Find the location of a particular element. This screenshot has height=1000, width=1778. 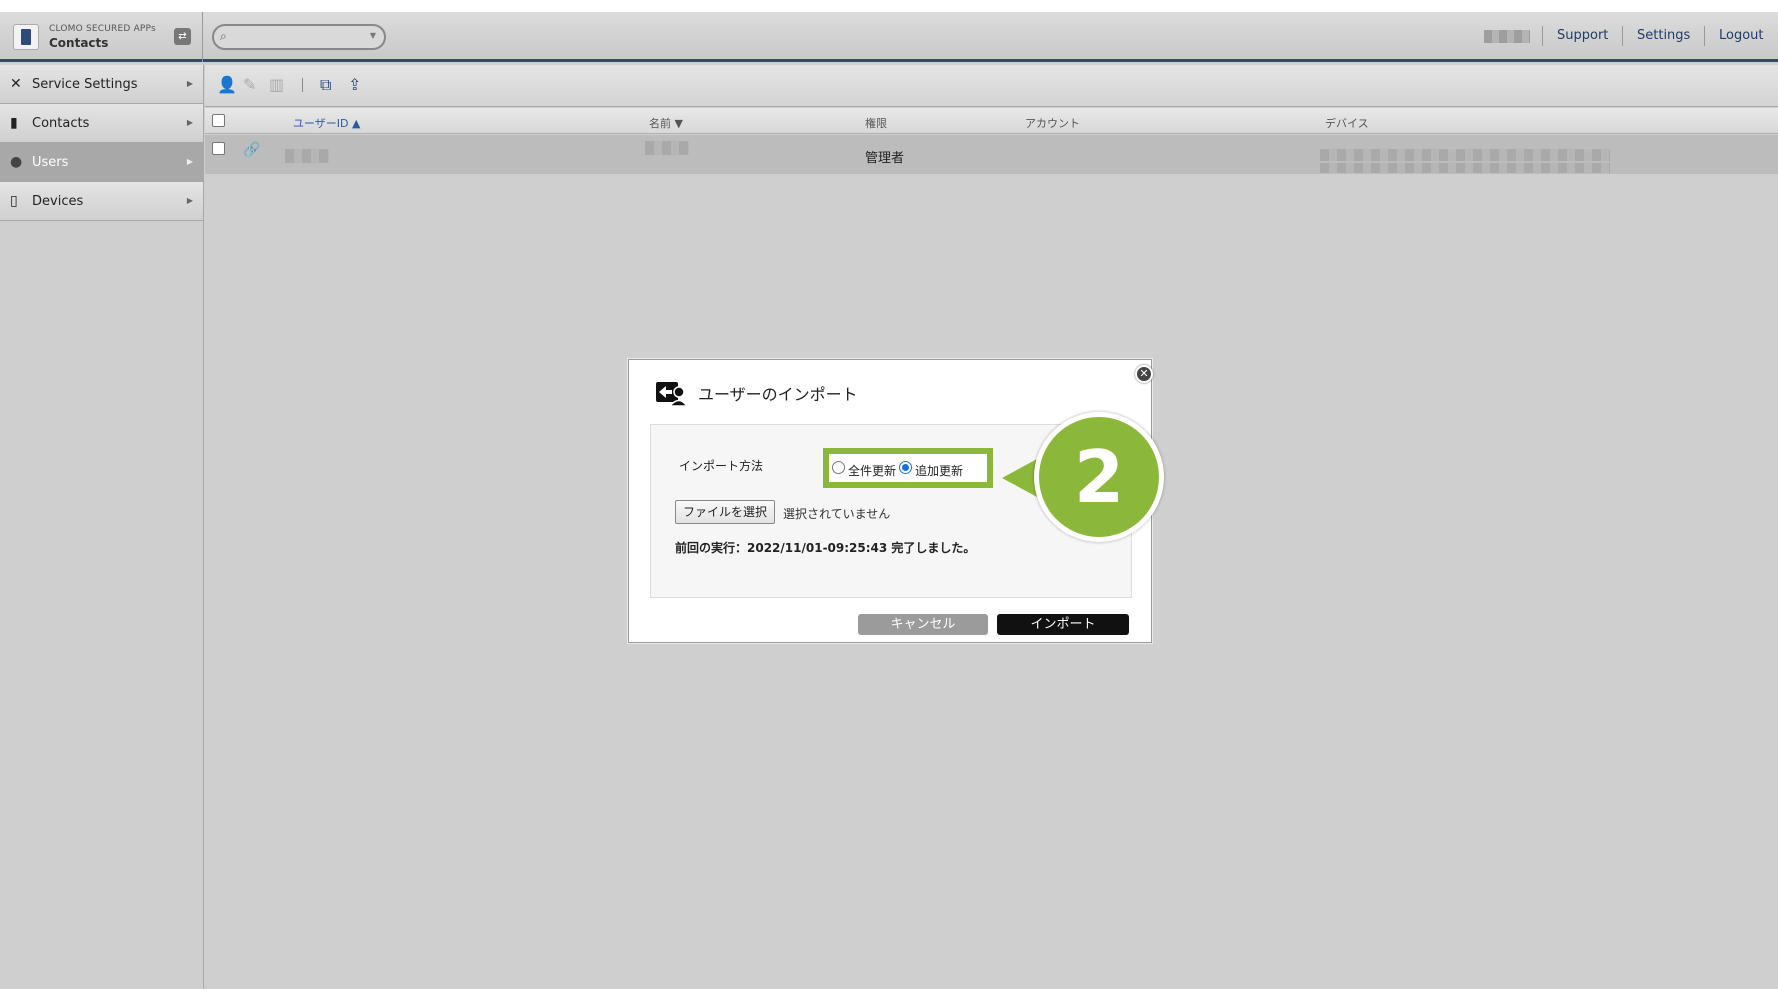

app-switcher-icon: ⇄ is located at coordinates (182, 36).